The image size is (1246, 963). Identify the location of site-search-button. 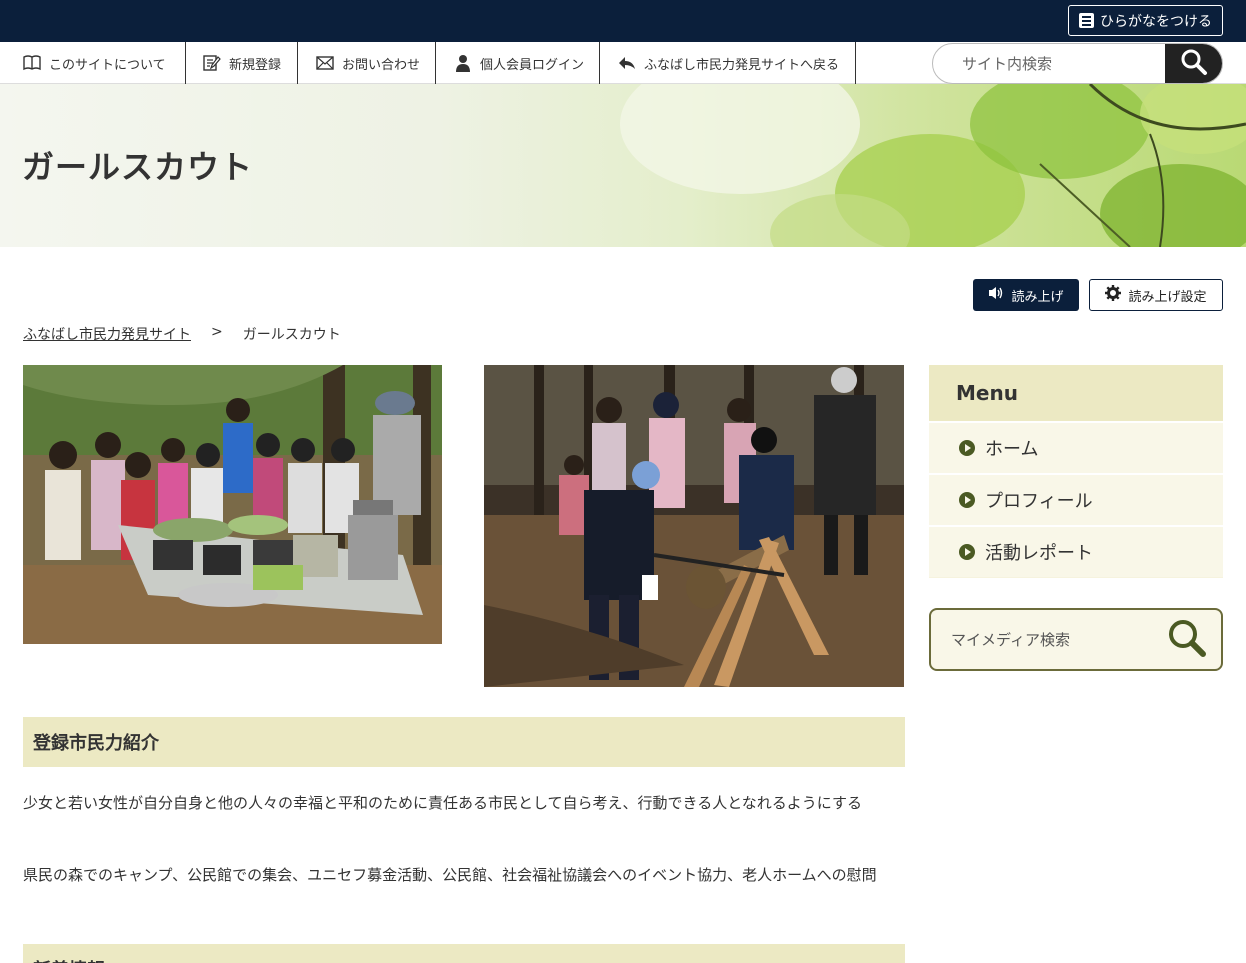
(1193, 63).